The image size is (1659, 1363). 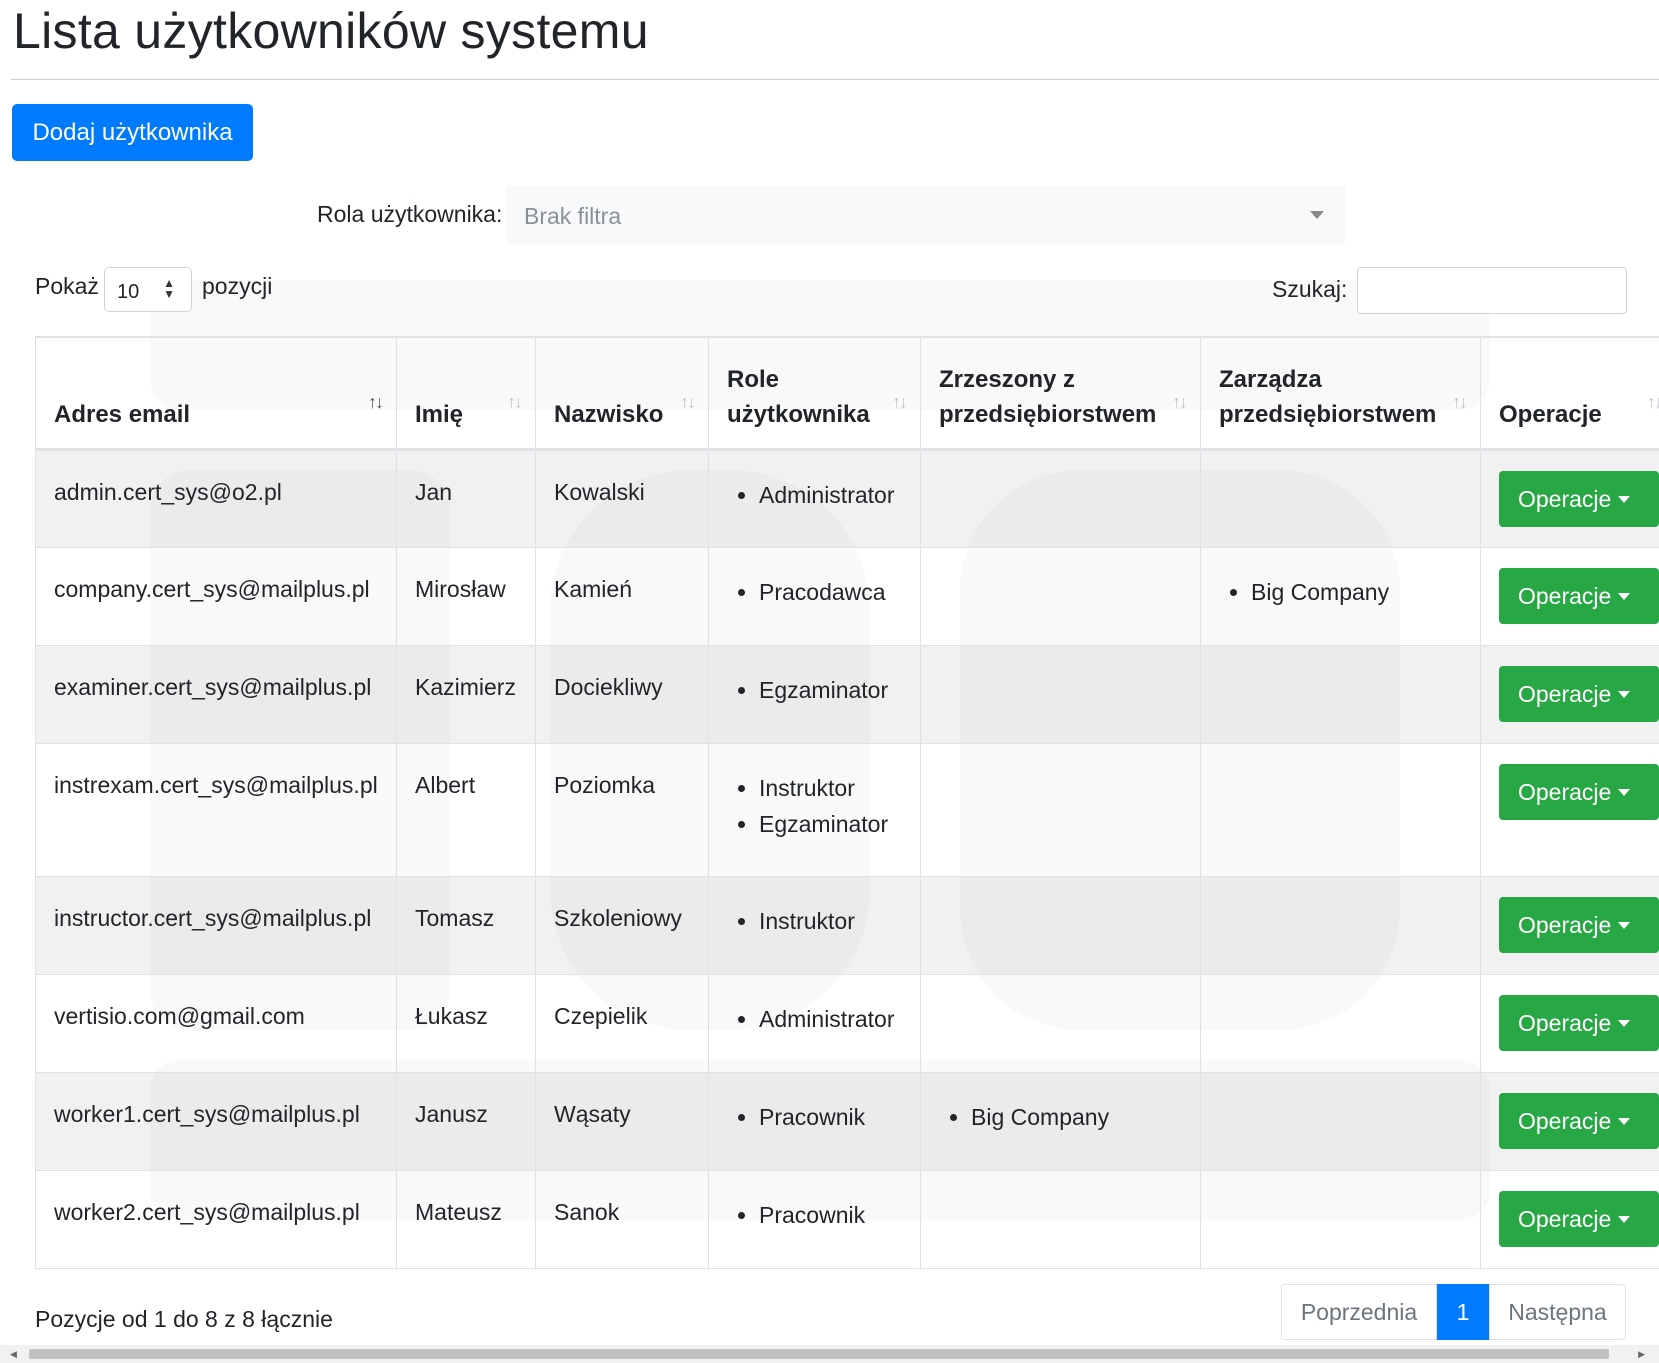 What do you see at coordinates (798, 397) in the screenshot?
I see `column-header-label: Role użytkownika` at bounding box center [798, 397].